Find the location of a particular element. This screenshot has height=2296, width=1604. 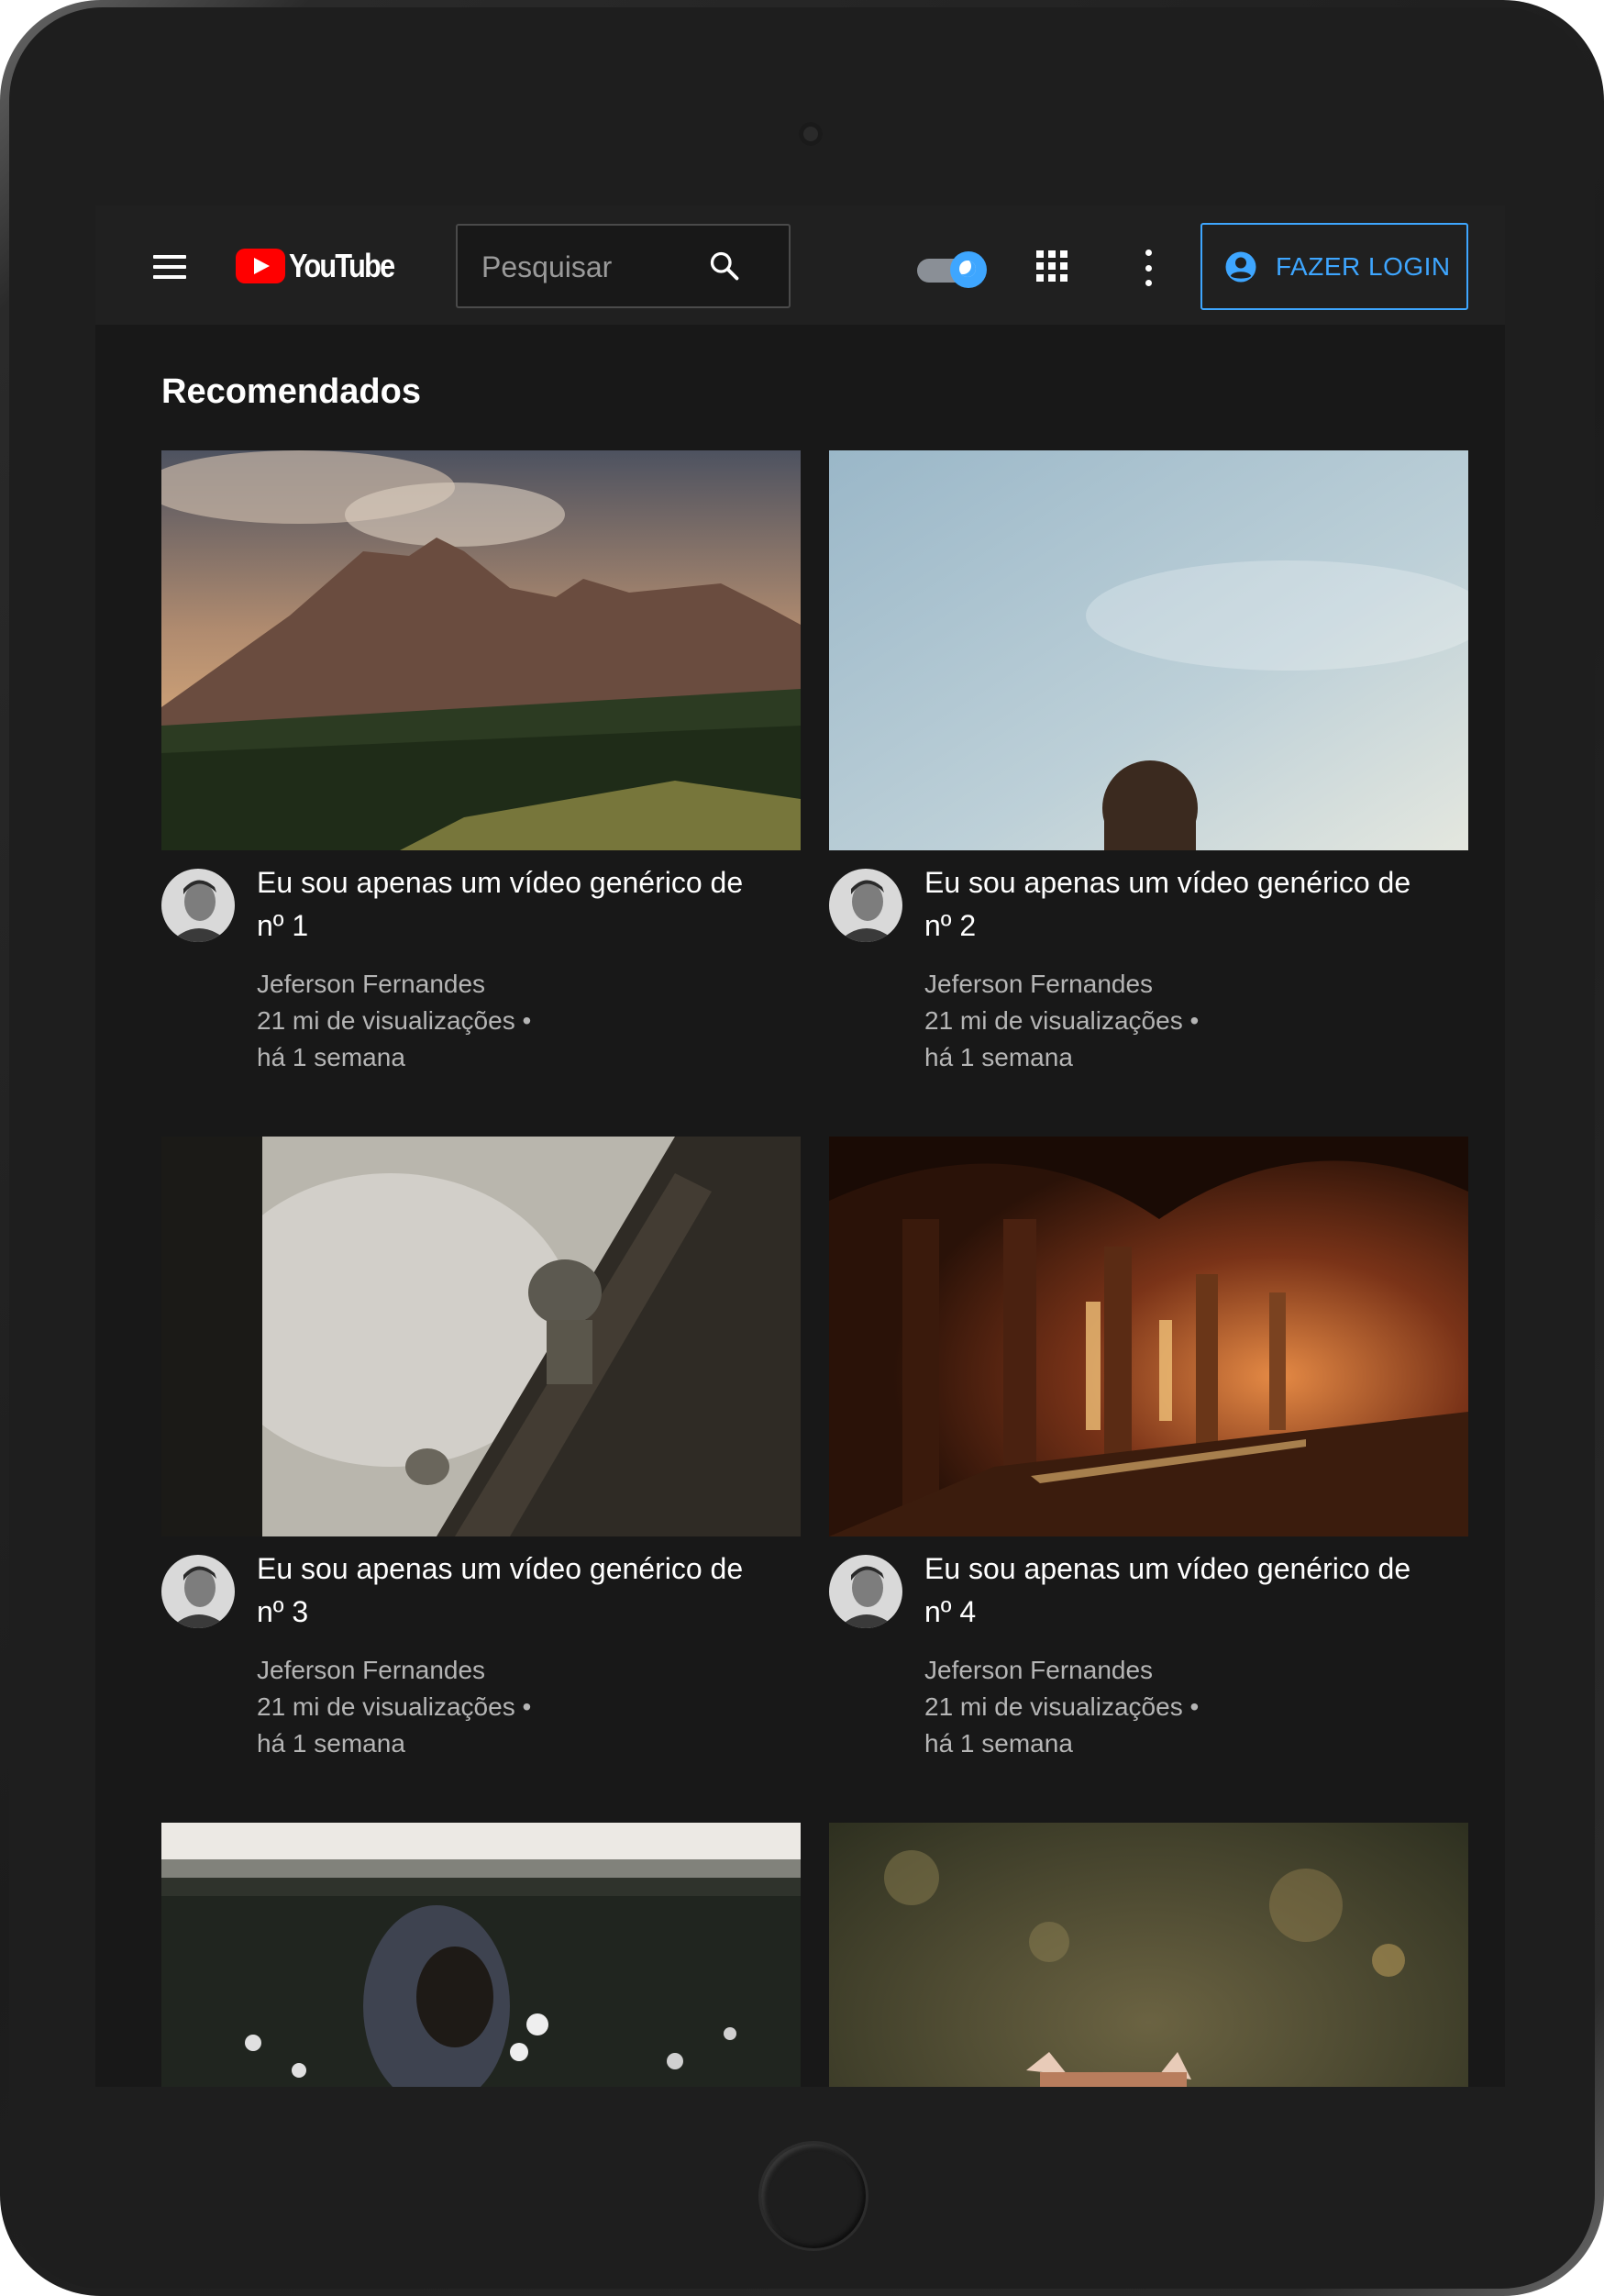

account-circle-icon is located at coordinates (1240, 266).